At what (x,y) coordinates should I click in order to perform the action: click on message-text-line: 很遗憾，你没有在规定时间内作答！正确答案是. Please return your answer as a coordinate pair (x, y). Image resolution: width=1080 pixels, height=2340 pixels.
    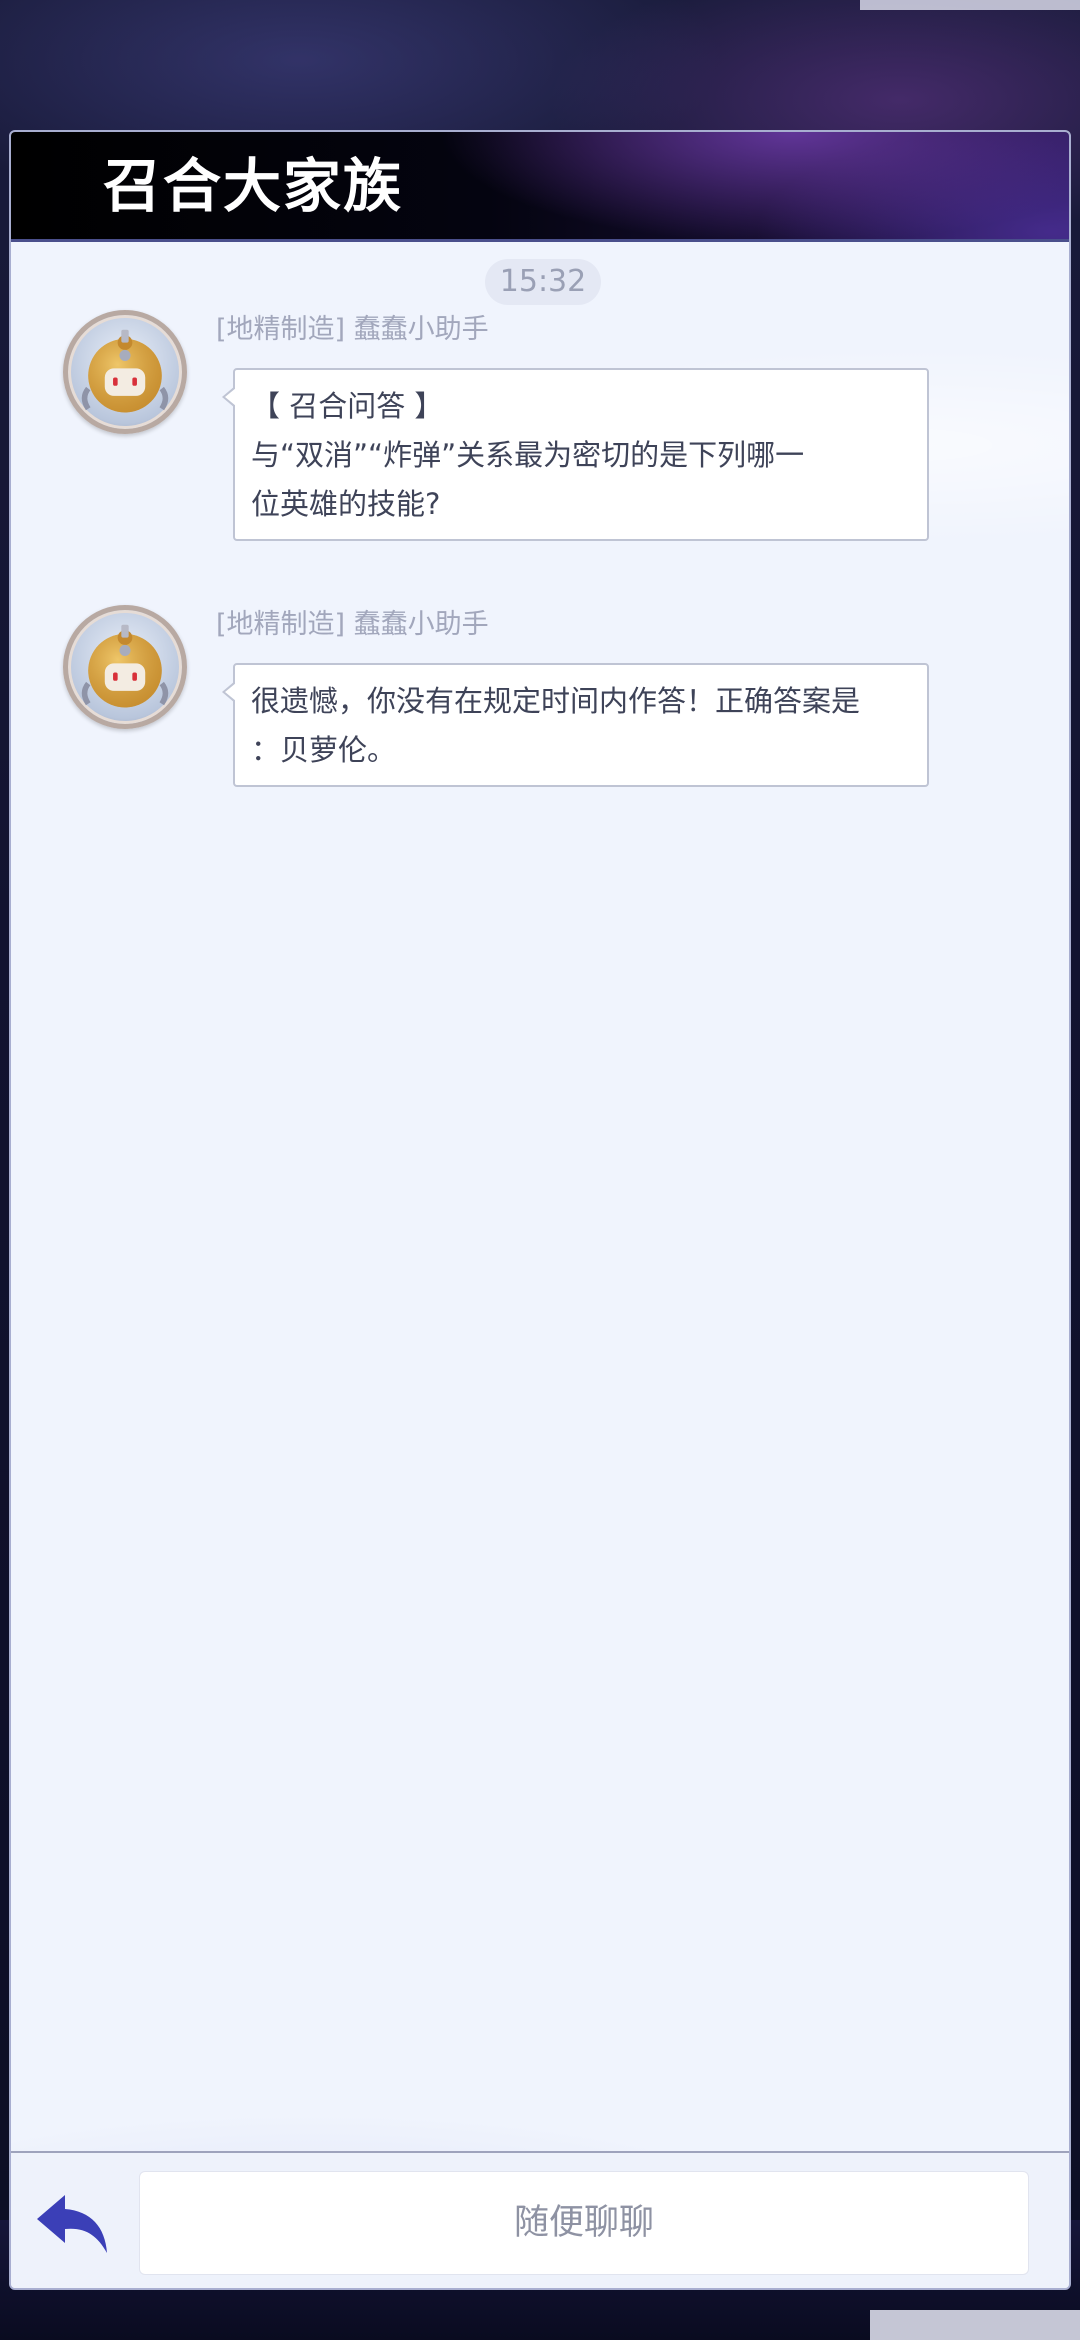
    Looking at the image, I should click on (556, 701).